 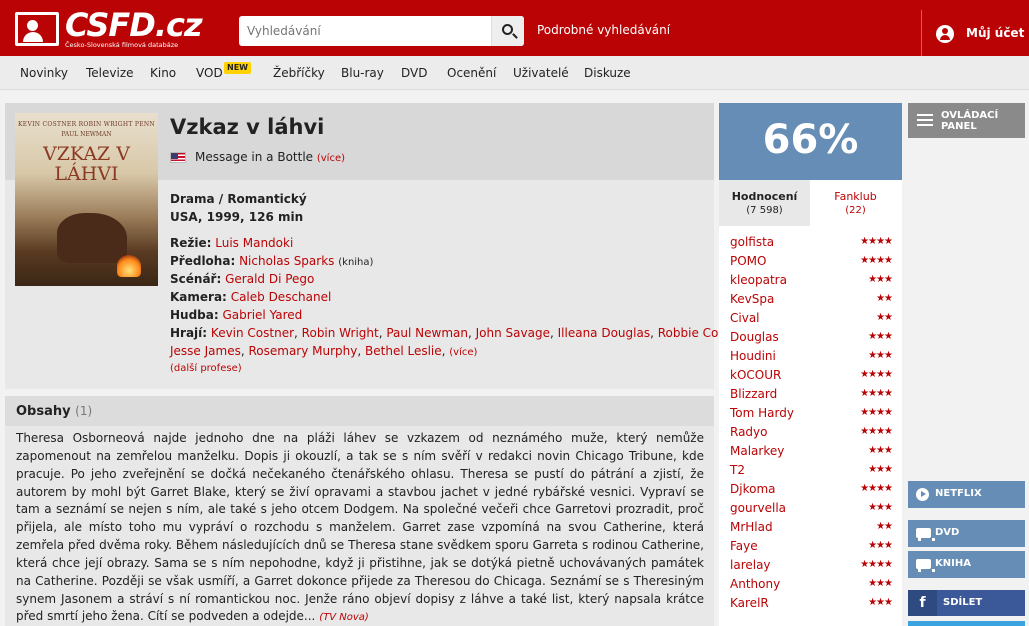 What do you see at coordinates (810, 585) in the screenshot?
I see `rating-row: Anthony ★★★` at bounding box center [810, 585].